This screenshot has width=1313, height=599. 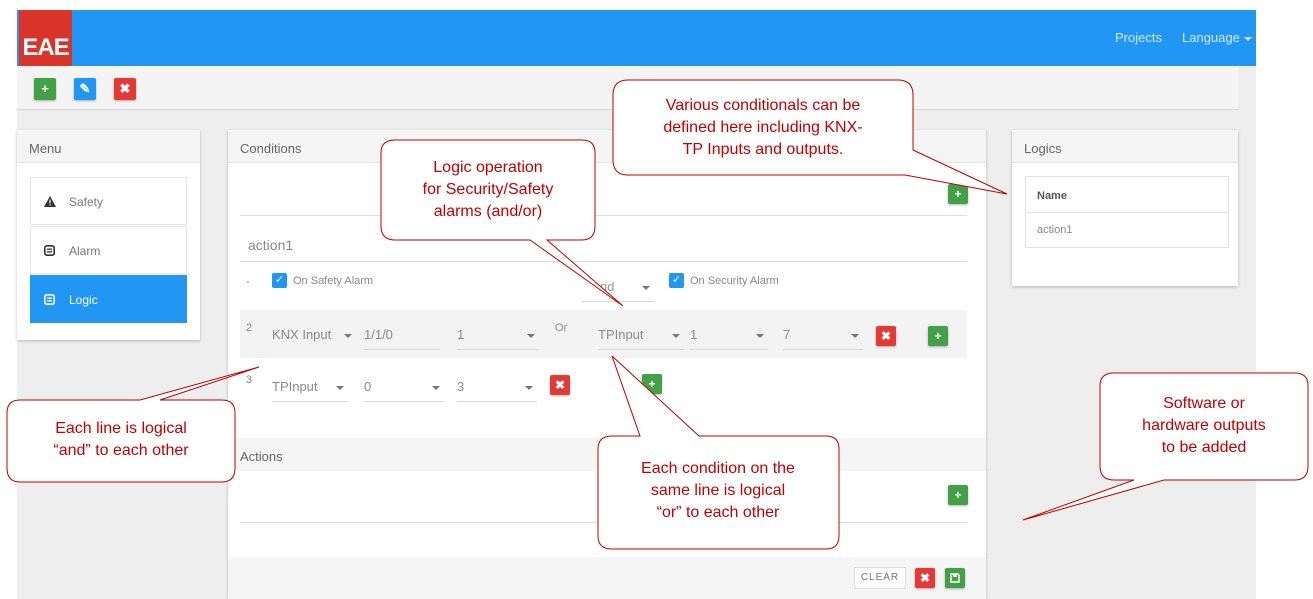 I want to click on callout-line: “or” to each other, so click(x=718, y=512).